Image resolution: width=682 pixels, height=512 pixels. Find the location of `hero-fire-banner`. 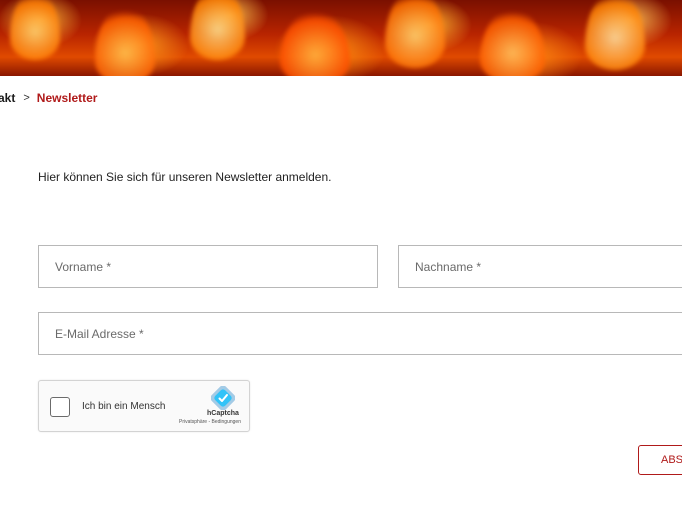

hero-fire-banner is located at coordinates (341, 38).